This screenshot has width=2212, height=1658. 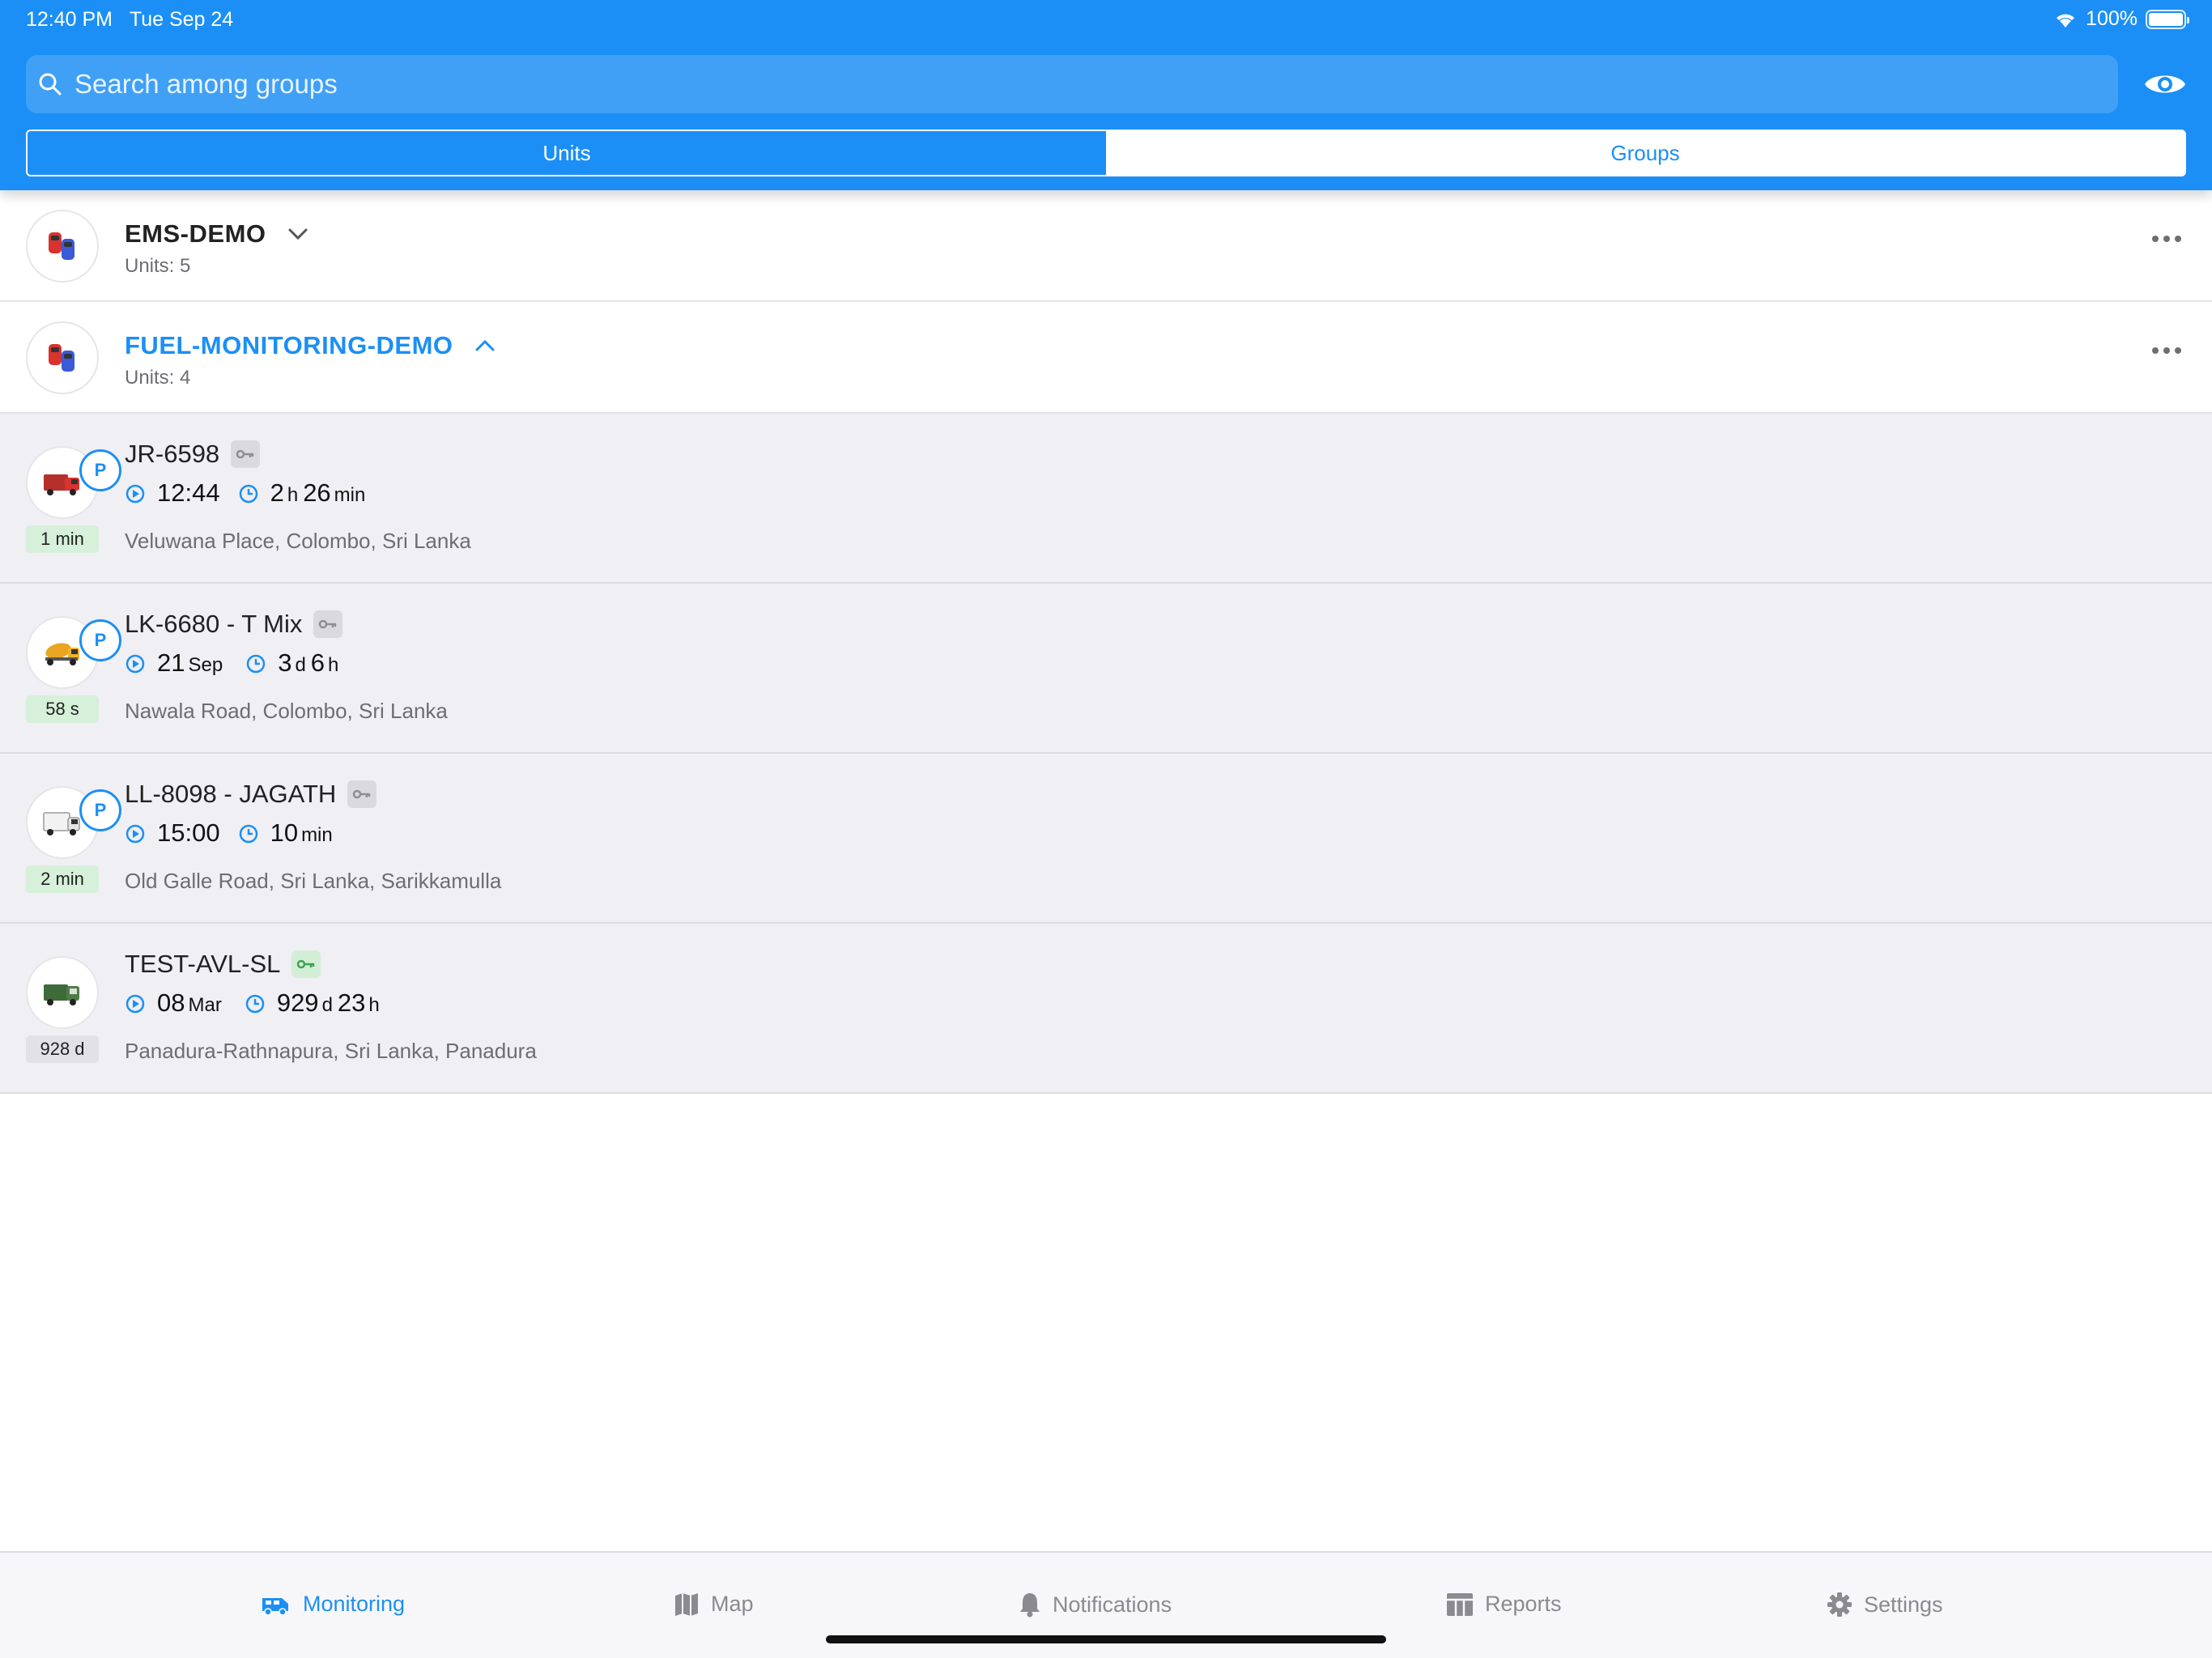 I want to click on unit-name-text: JR-6598, so click(x=173, y=454).